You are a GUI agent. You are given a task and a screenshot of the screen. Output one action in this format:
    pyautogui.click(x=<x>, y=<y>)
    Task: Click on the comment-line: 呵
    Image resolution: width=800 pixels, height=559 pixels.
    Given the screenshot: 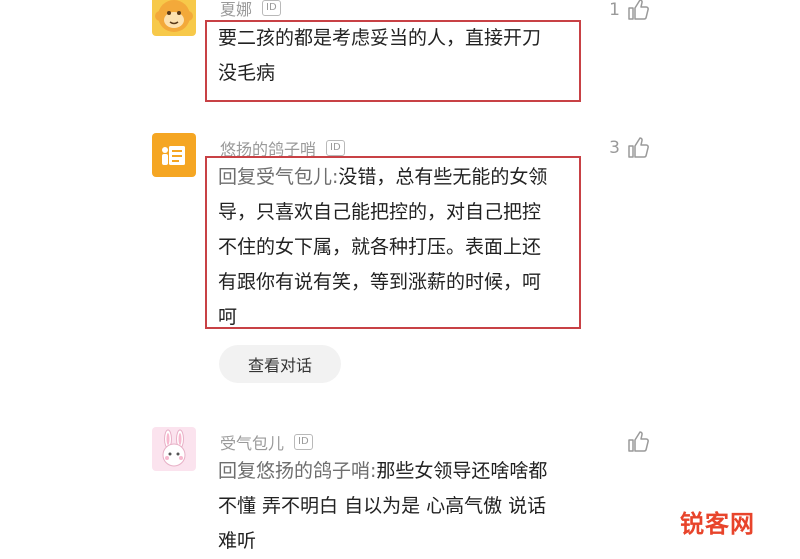 What is the action you would take?
    pyautogui.click(x=228, y=317)
    